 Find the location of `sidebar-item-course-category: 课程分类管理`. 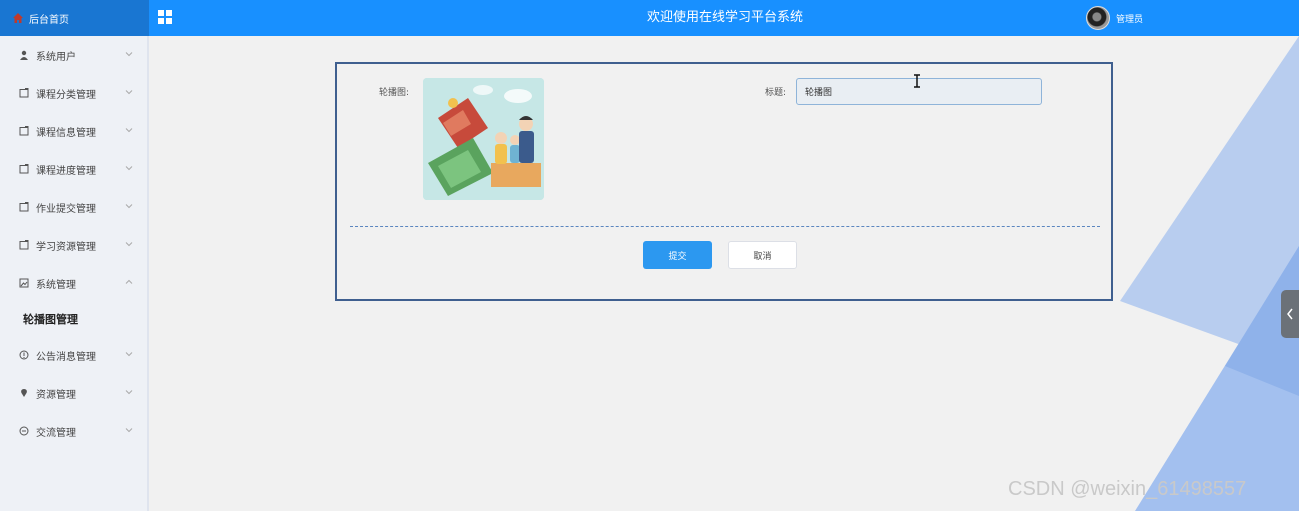

sidebar-item-course-category: 课程分类管理 is located at coordinates (73, 93).